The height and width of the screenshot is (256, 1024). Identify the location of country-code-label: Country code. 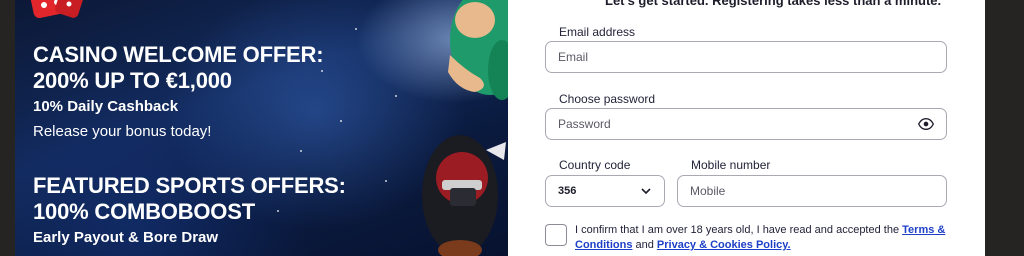
(595, 165).